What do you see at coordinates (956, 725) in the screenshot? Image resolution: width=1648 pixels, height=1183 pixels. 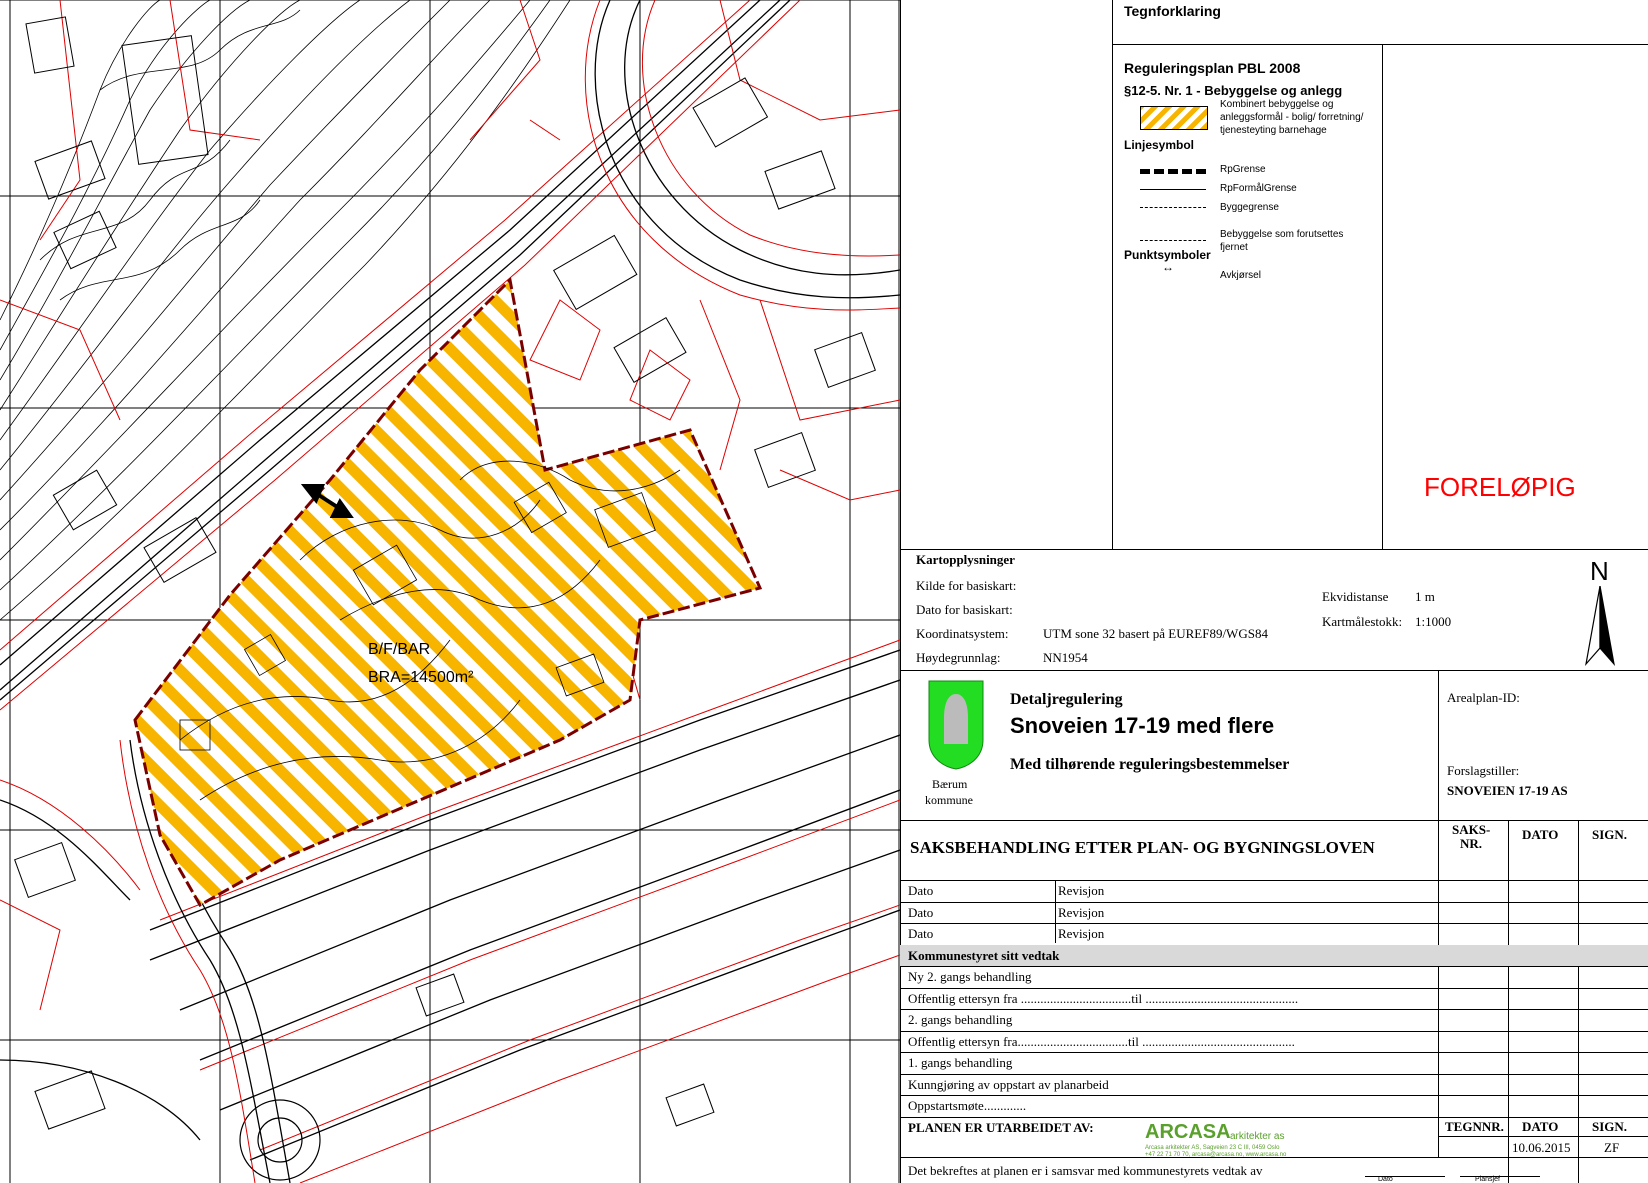 I see `municipality-logo` at bounding box center [956, 725].